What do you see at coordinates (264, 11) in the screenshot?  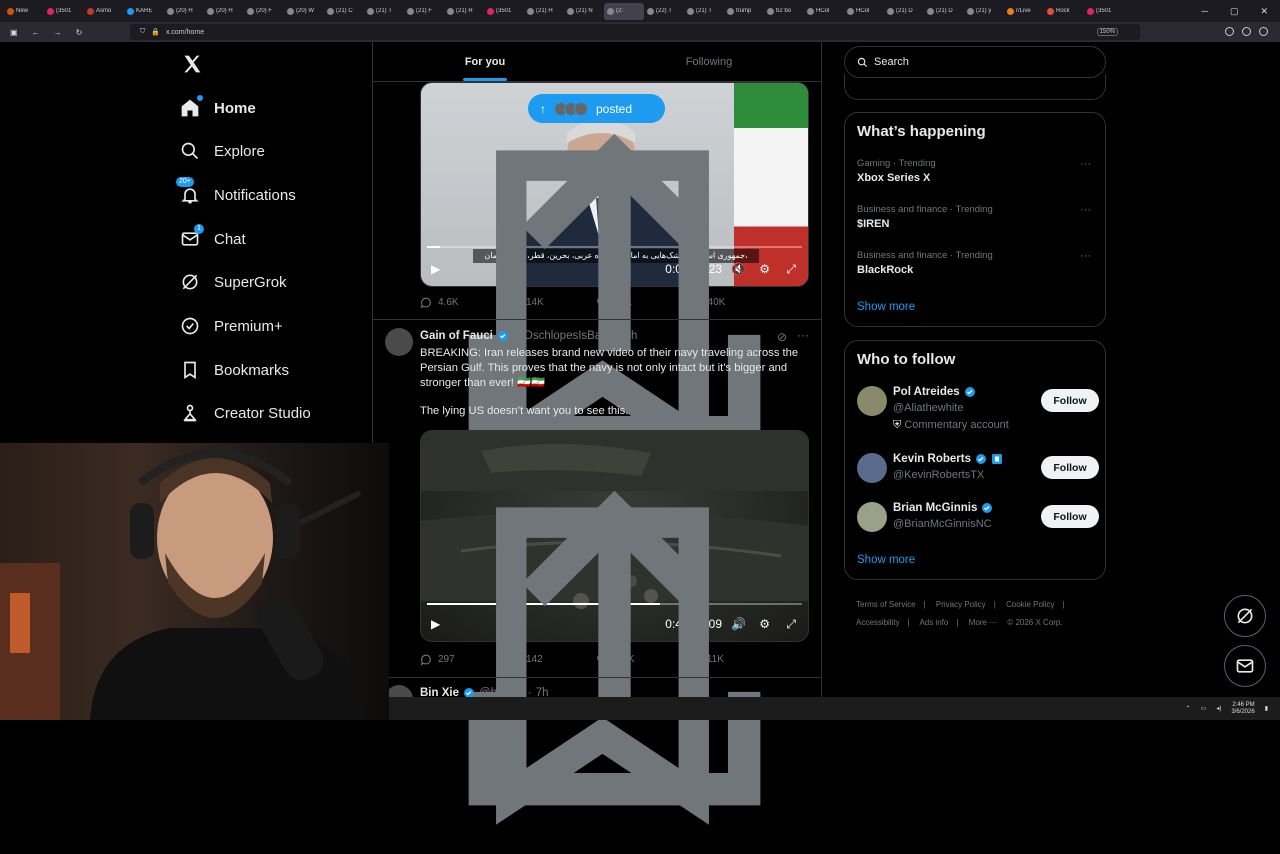 I see `browser-tab: (20) F` at bounding box center [264, 11].